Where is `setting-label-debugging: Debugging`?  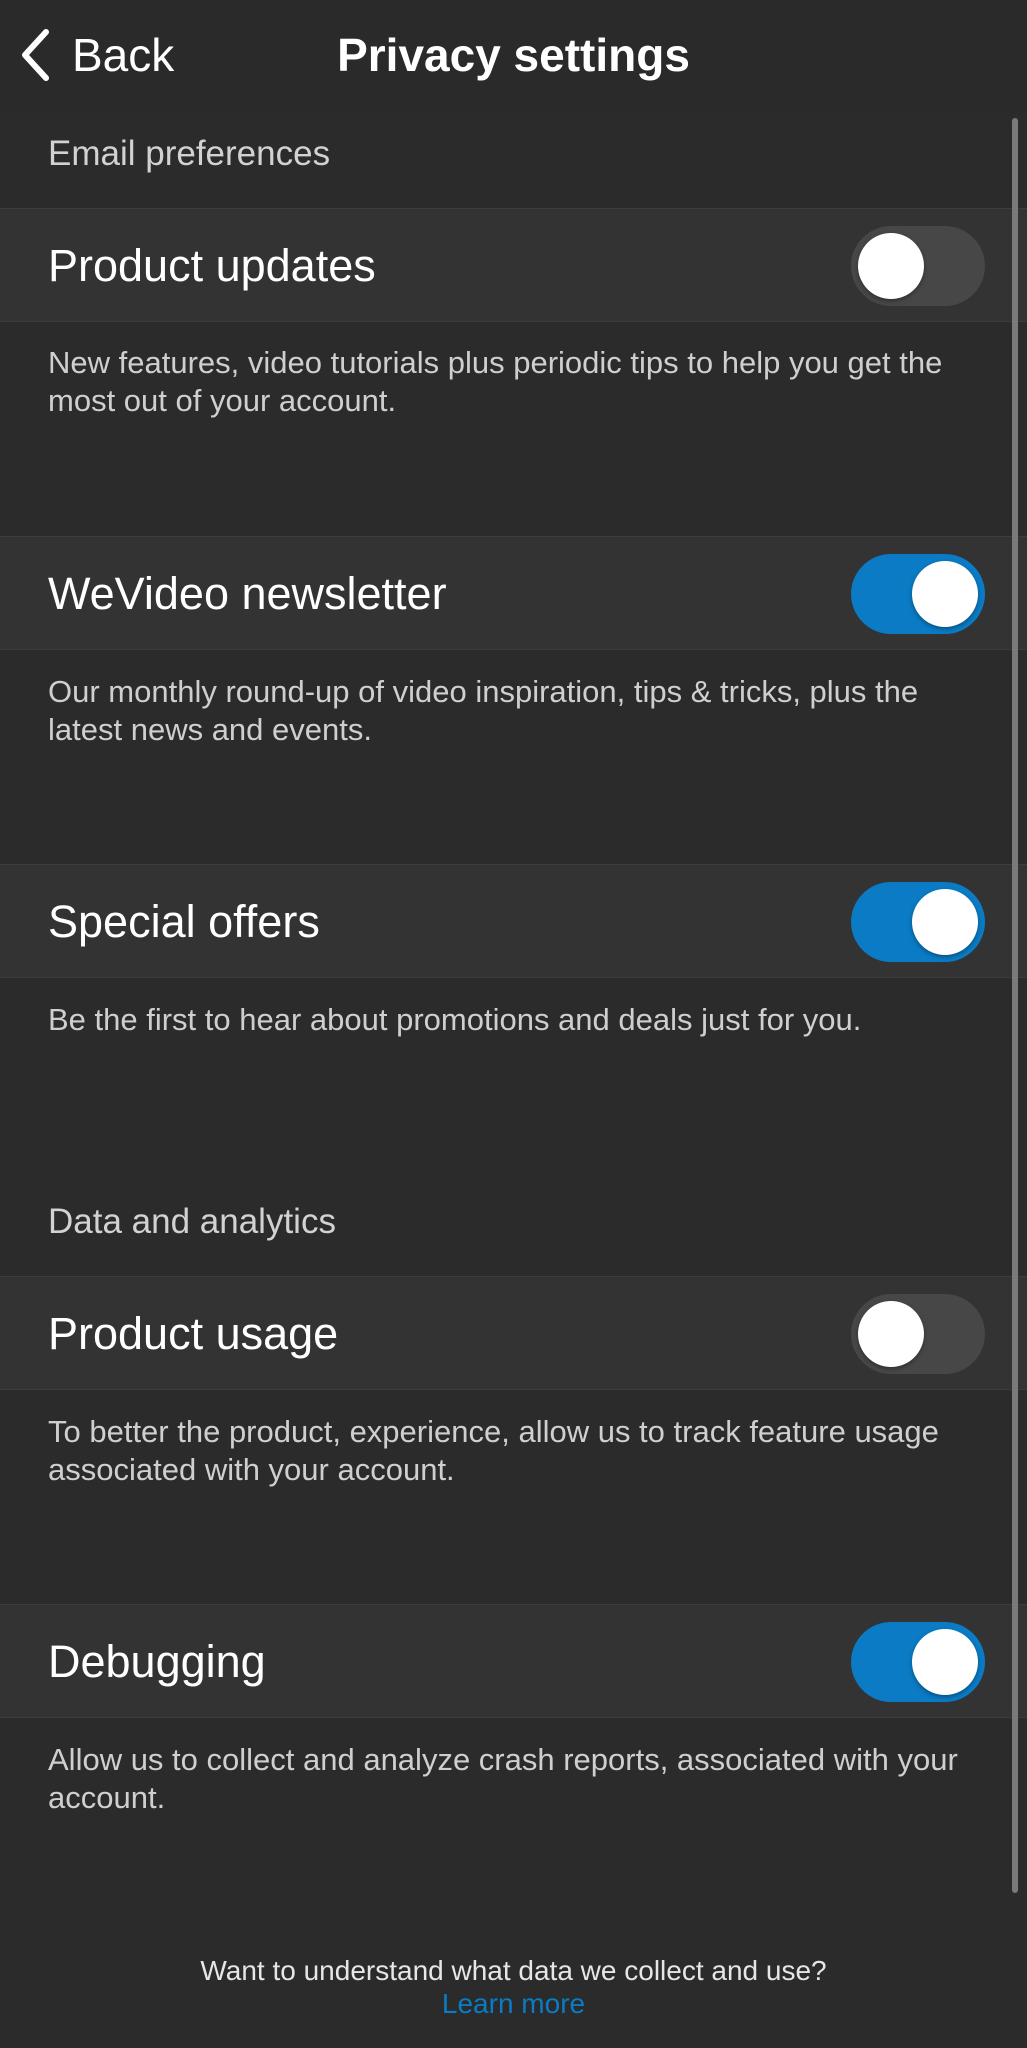
setting-label-debugging: Debugging is located at coordinates (157, 1661).